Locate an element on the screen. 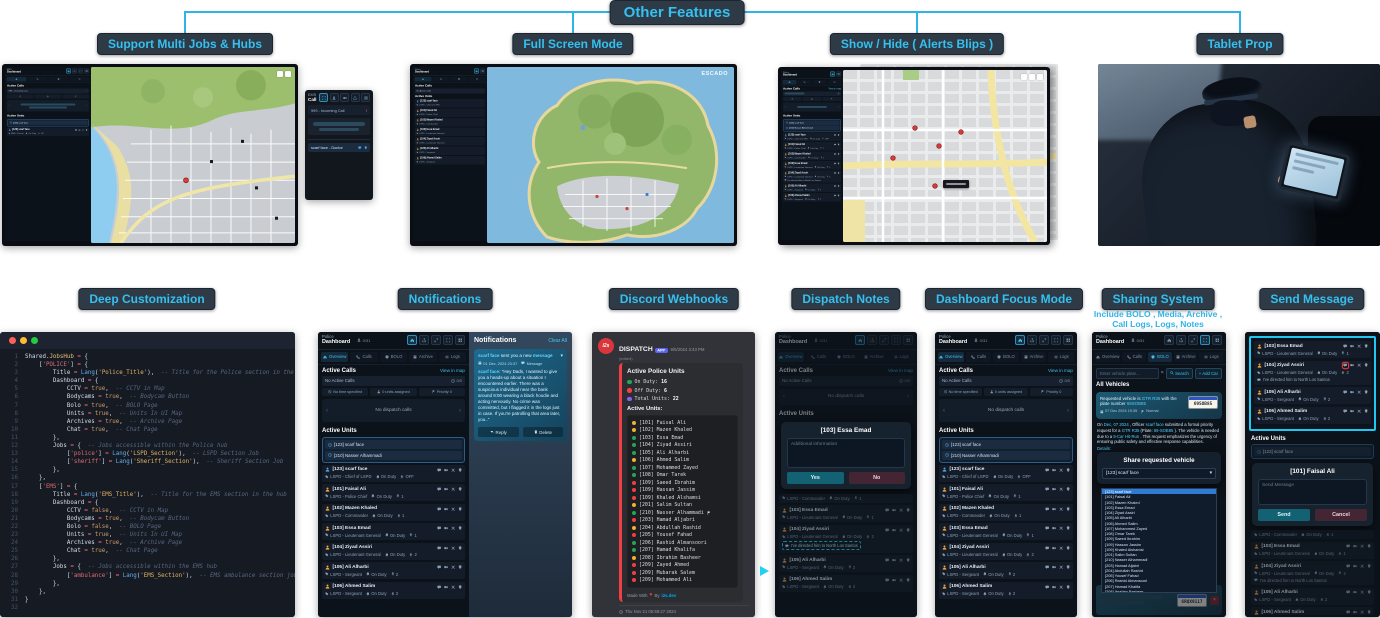 The width and height of the screenshot is (1380, 618). plate-search-input is located at coordinates (1127, 373).